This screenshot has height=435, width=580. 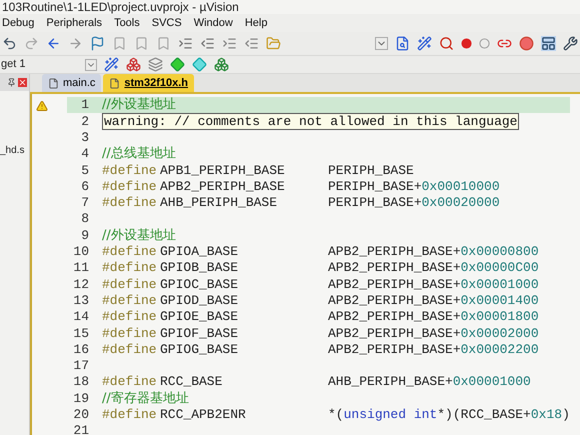 What do you see at coordinates (213, 23) in the screenshot?
I see `menu-item: Window` at bounding box center [213, 23].